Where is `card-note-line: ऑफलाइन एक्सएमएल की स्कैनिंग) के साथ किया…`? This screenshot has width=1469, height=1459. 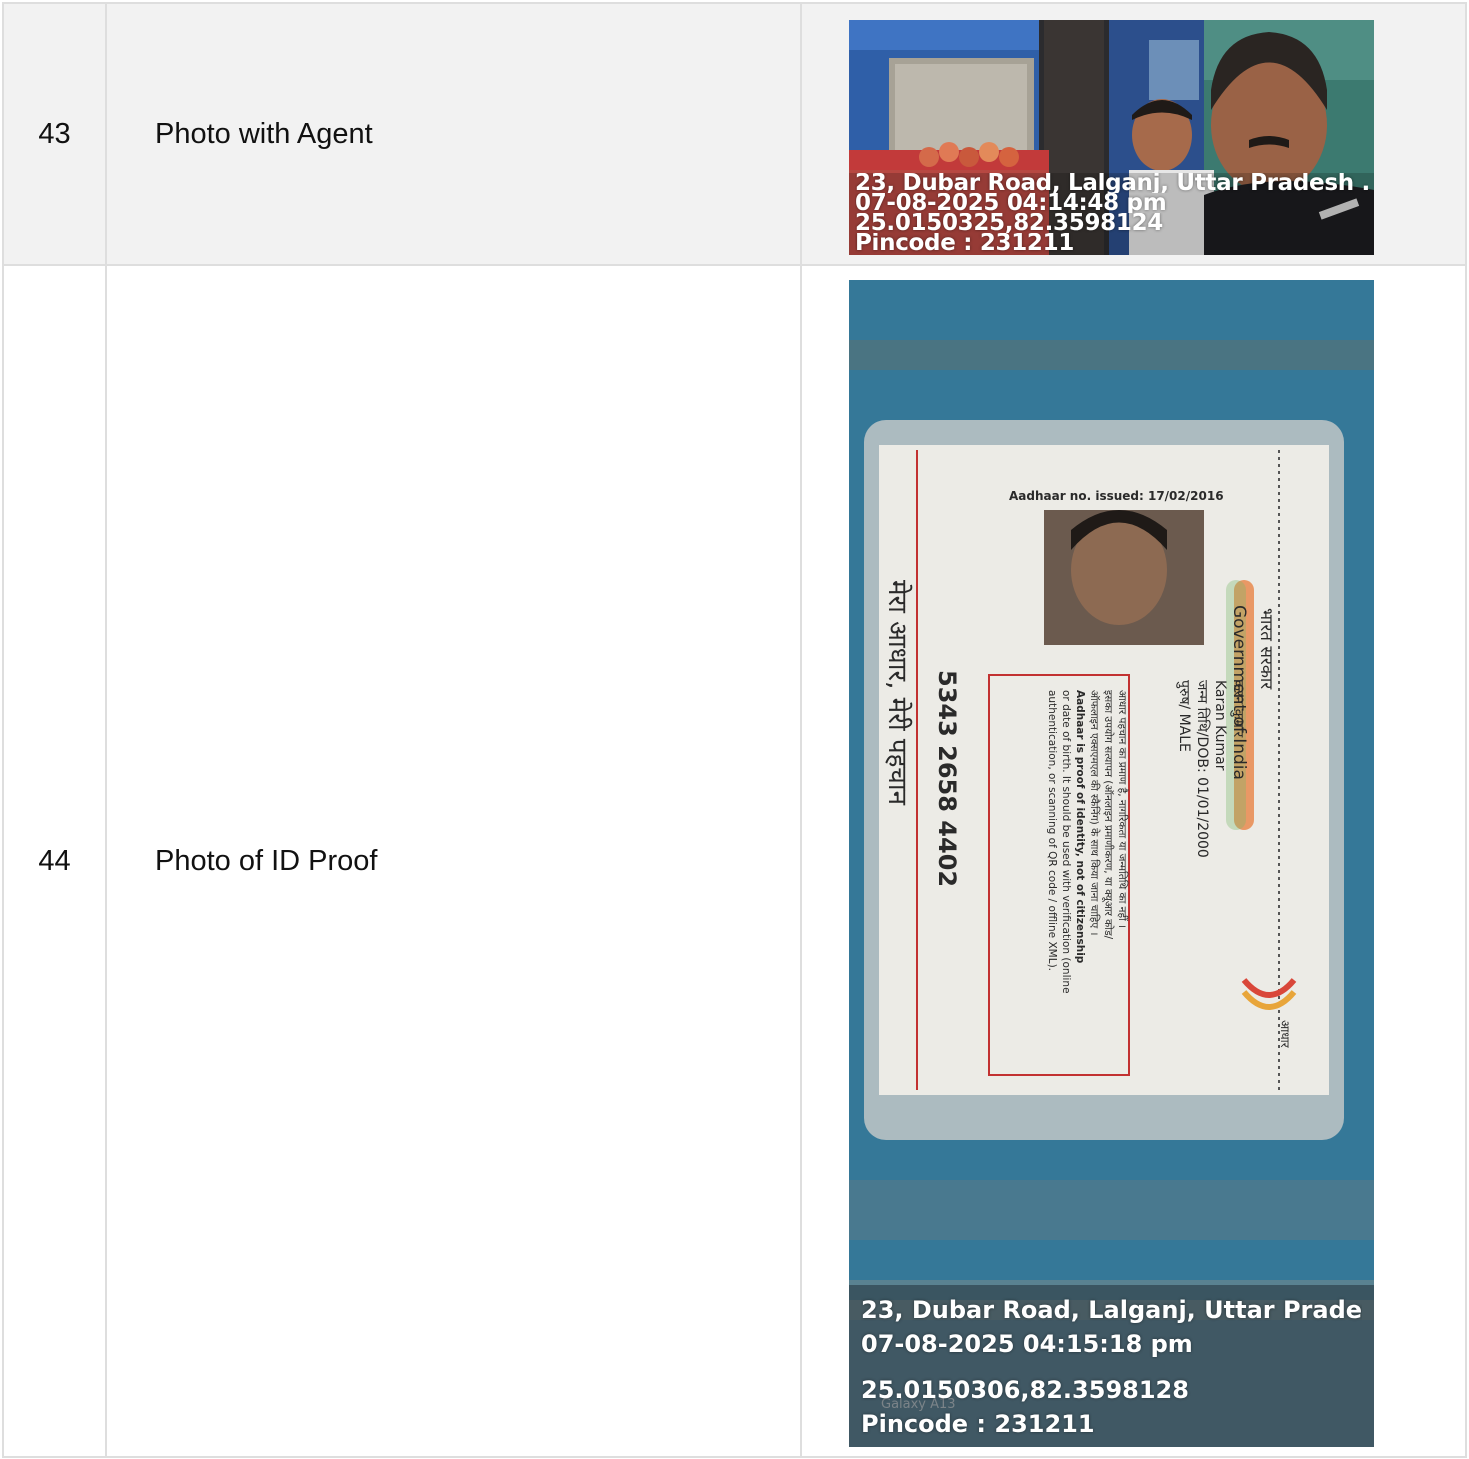 card-note-line: ऑफलाइन एक्सएमएल की स्कैनिंग) के साथ किया… is located at coordinates (1094, 812).